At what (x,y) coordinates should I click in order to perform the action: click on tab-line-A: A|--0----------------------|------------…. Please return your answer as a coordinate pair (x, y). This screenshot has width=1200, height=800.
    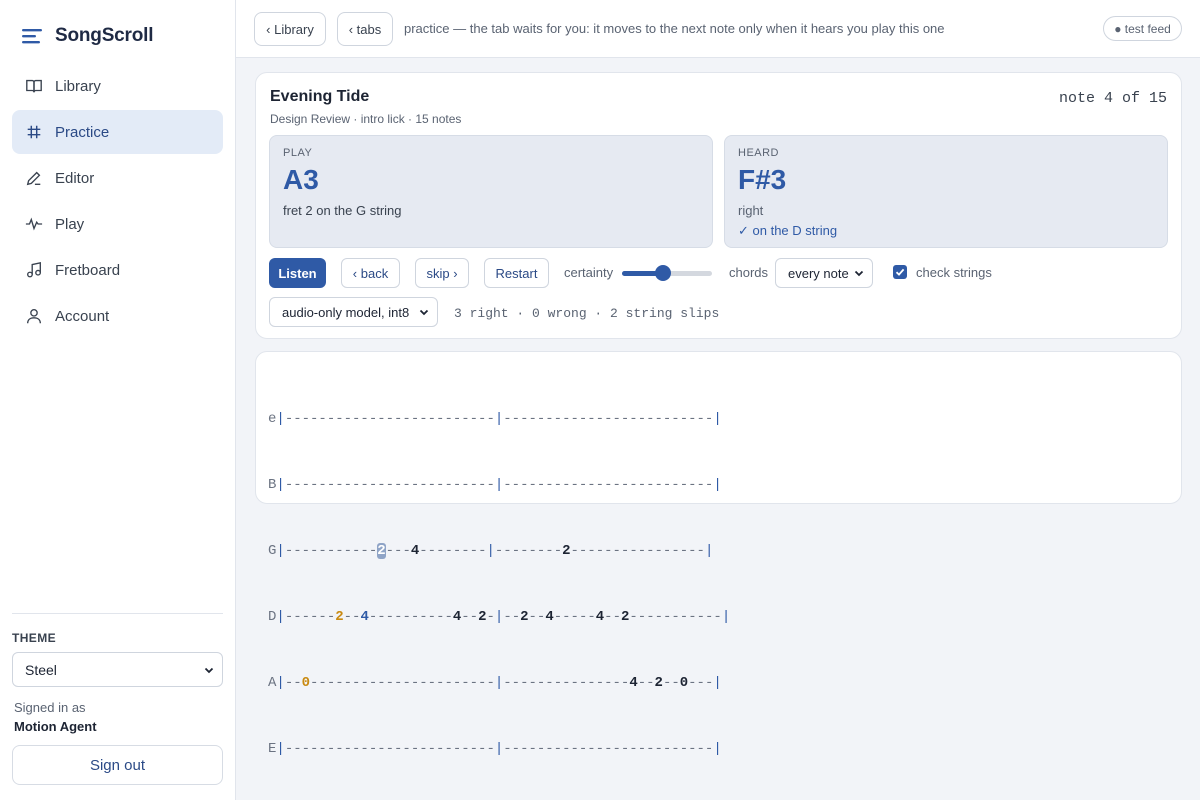
    Looking at the image, I should click on (495, 683).